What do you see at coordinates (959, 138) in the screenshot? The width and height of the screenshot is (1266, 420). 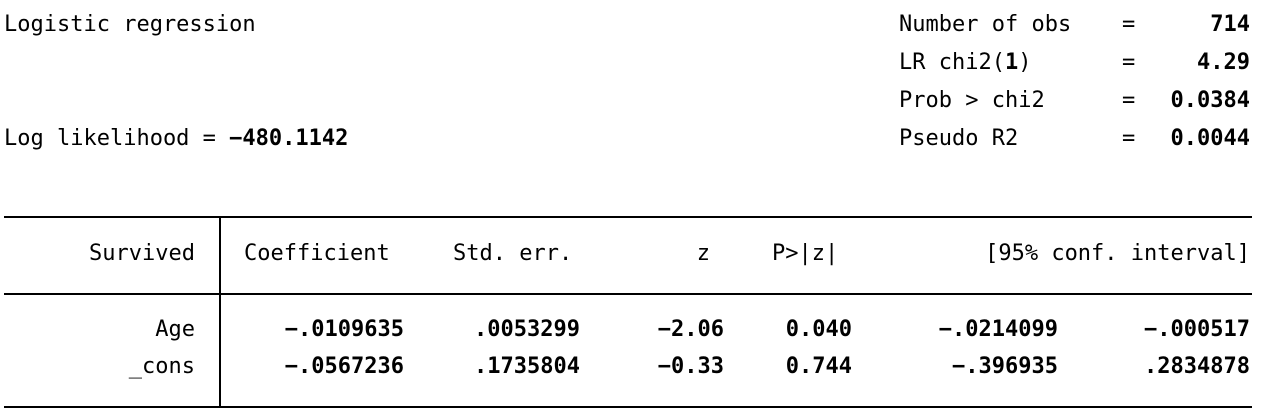 I see `stat-pseudor2-label: Pseudo R2` at bounding box center [959, 138].